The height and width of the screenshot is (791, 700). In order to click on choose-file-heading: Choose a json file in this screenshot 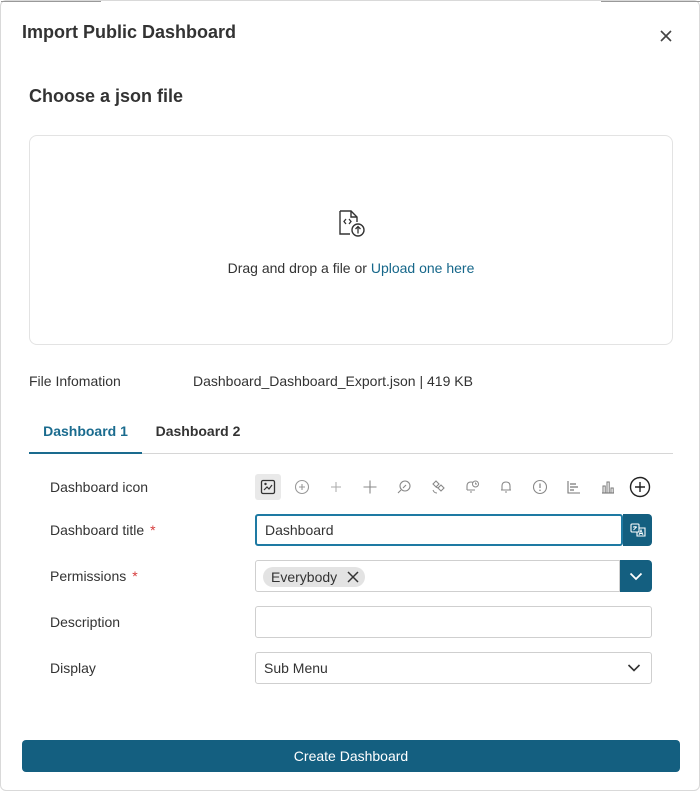, I will do `click(106, 96)`.